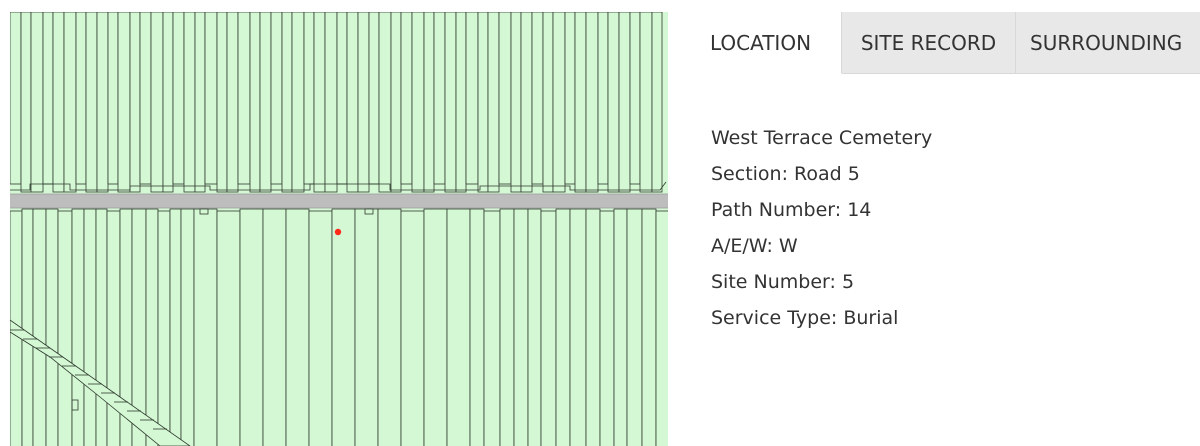 Image resolution: width=1200 pixels, height=446 pixels. I want to click on info-tabs: LOCATION SITE RECORD SURROUNDING, so click(940, 43).